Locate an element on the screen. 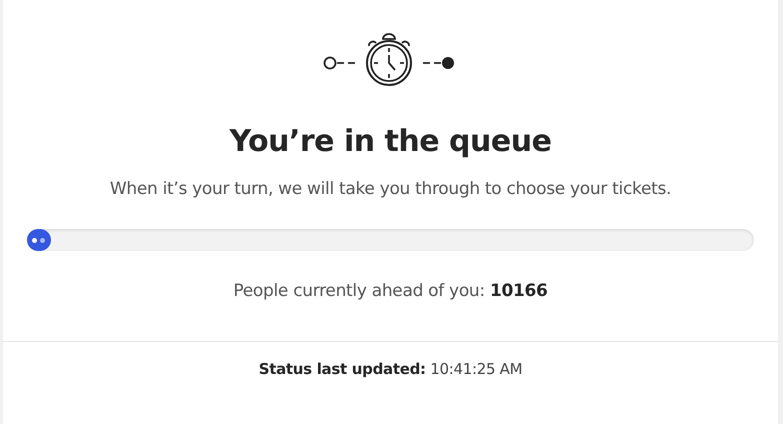 The width and height of the screenshot is (783, 424). progress-fill is located at coordinates (39, 240).